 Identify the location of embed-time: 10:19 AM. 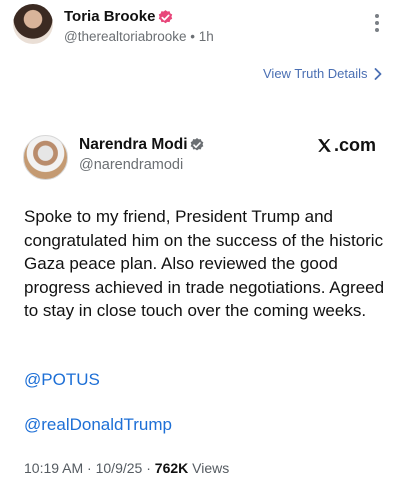
(54, 468).